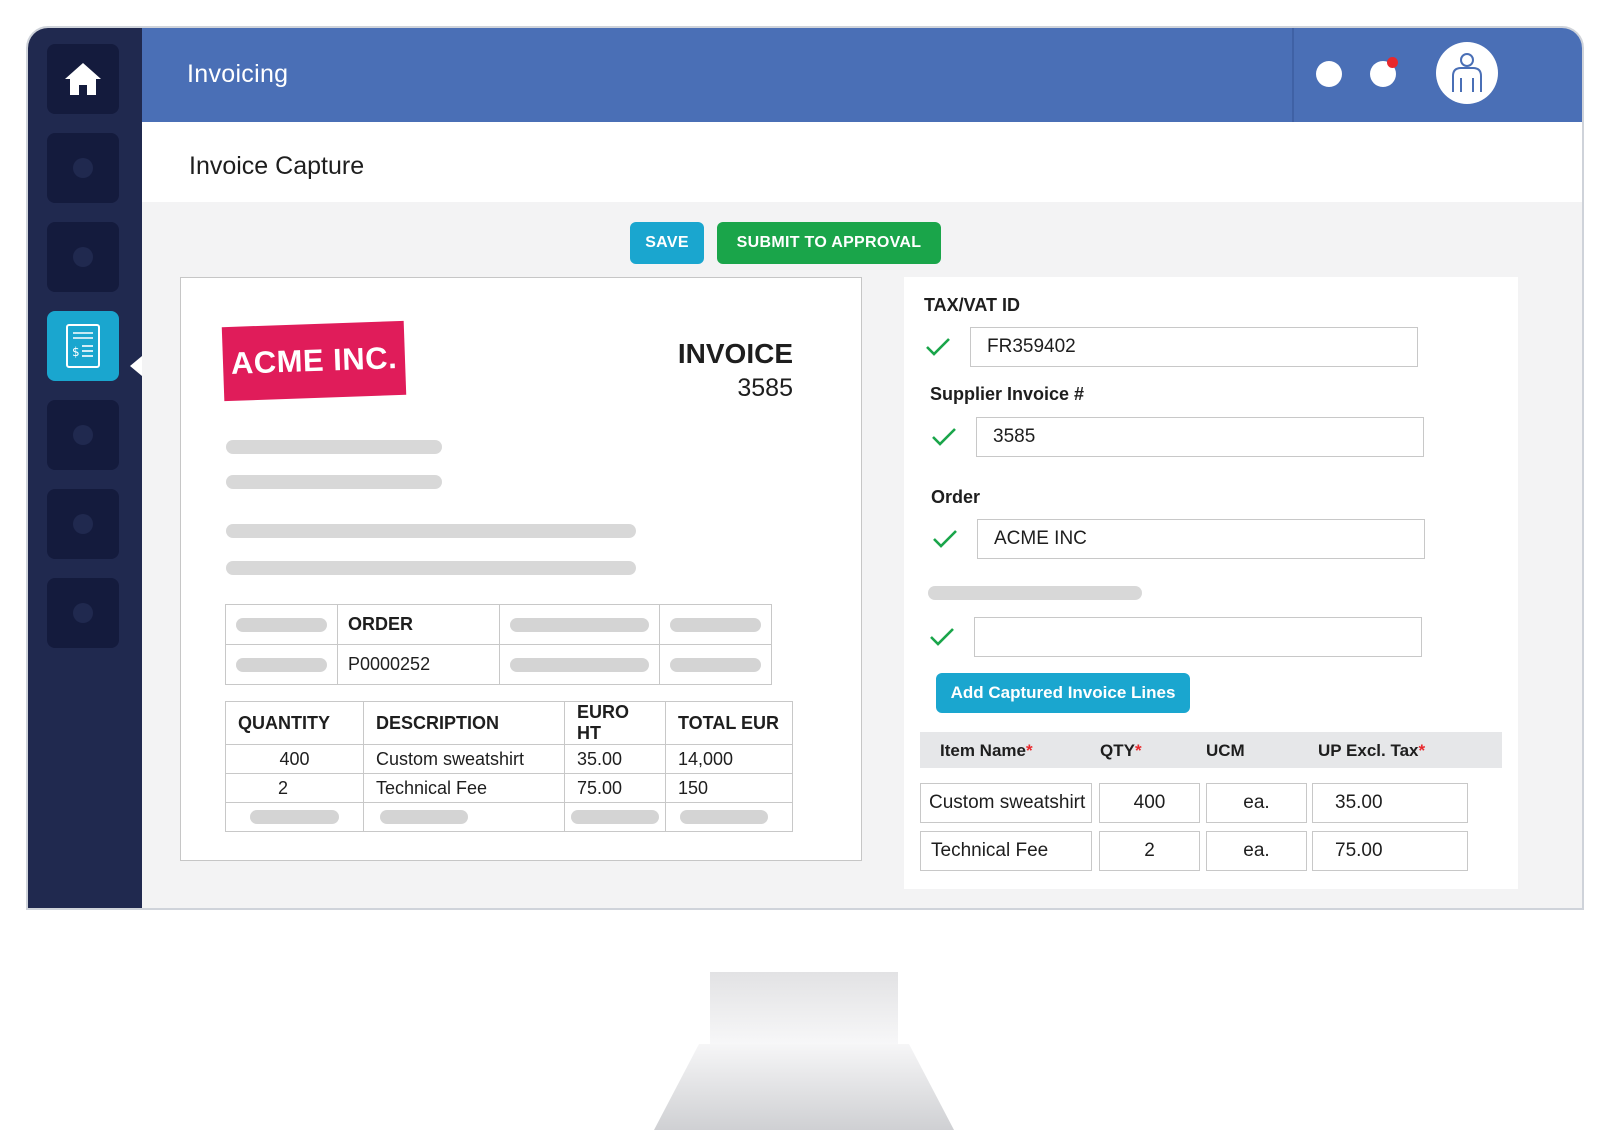 Image resolution: width=1600 pixels, height=1140 pixels. What do you see at coordinates (238, 74) in the screenshot?
I see `app-title: Invoicing` at bounding box center [238, 74].